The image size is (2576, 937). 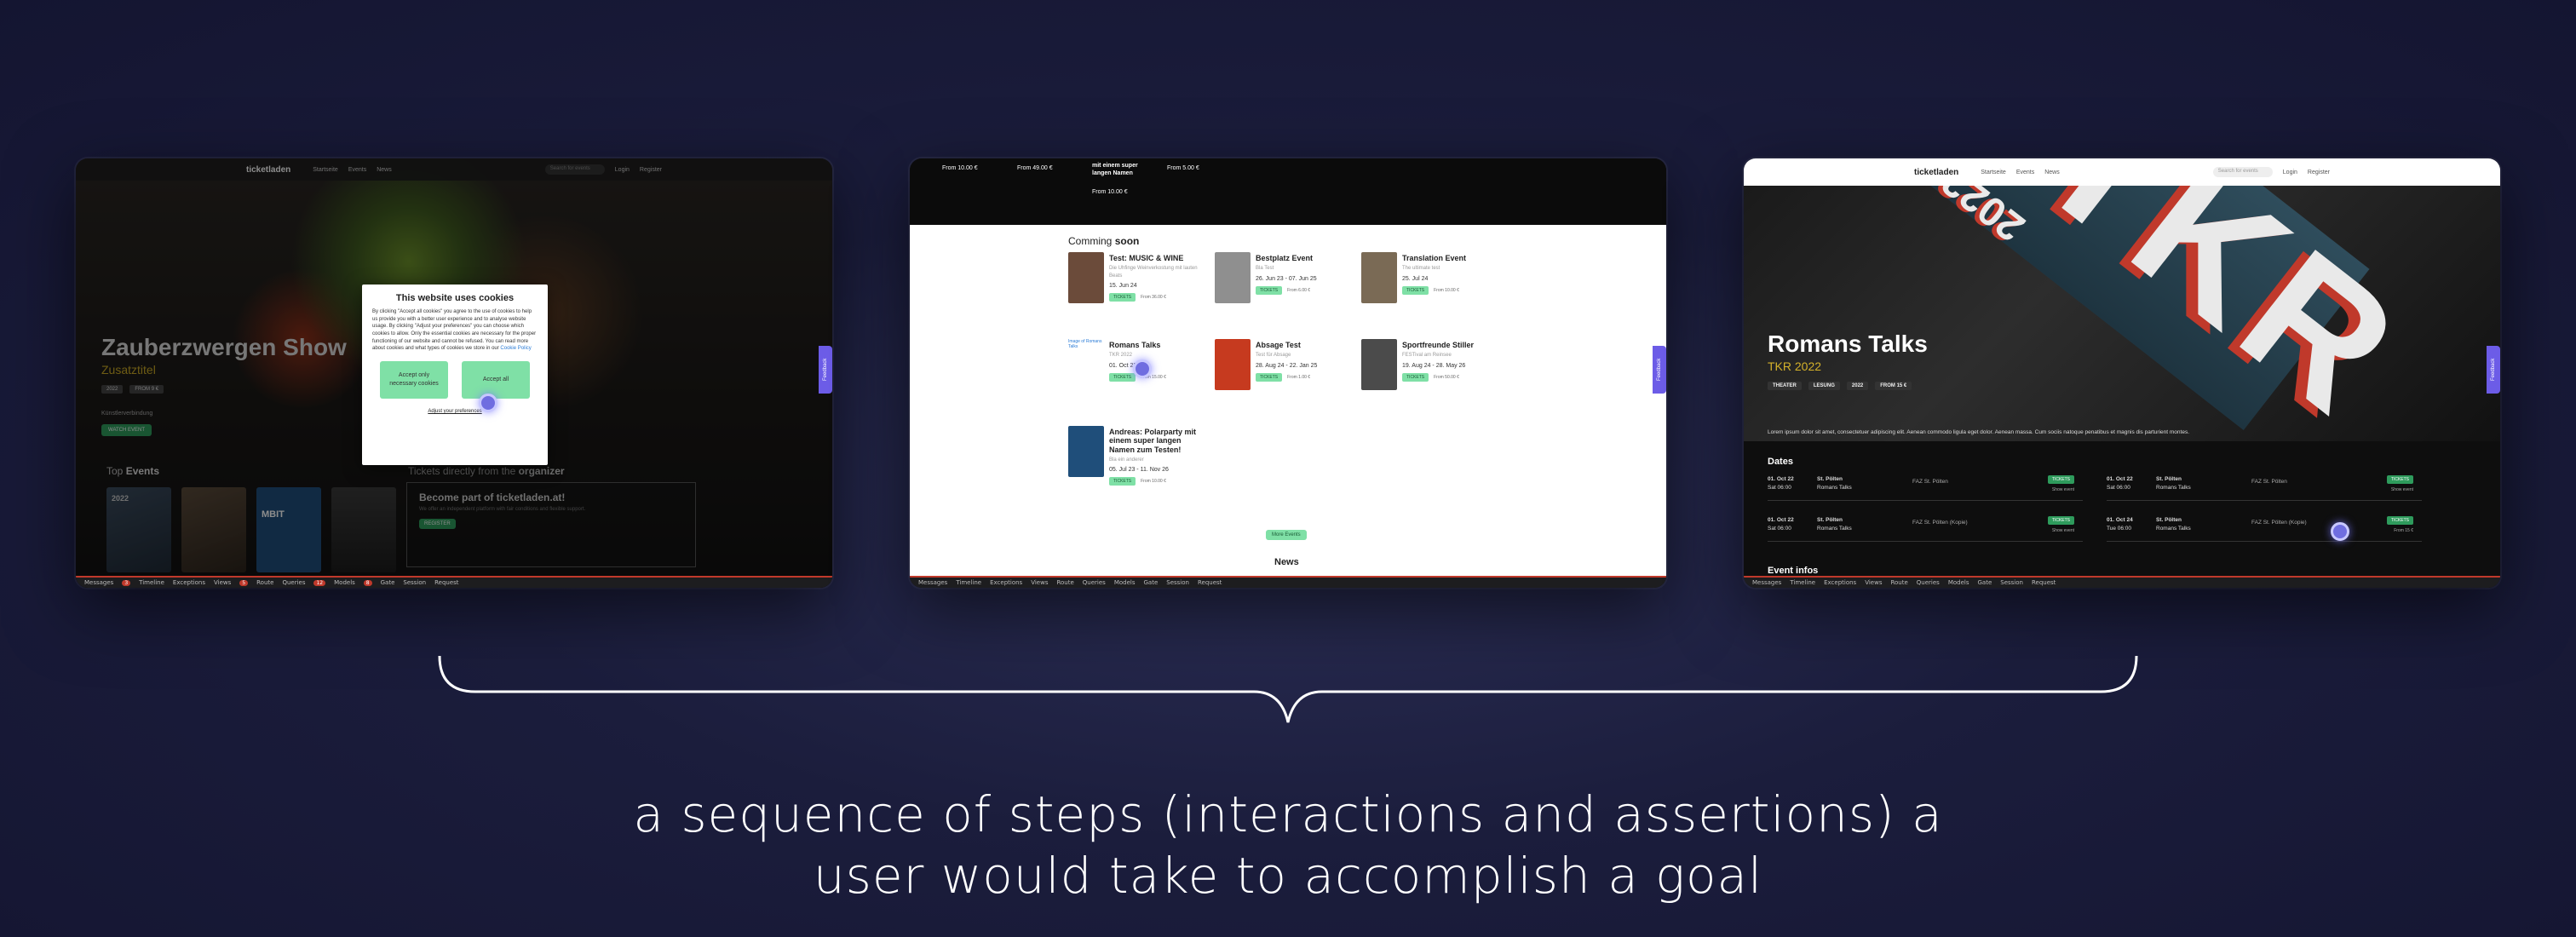 I want to click on register-link: Register, so click(x=2319, y=172).